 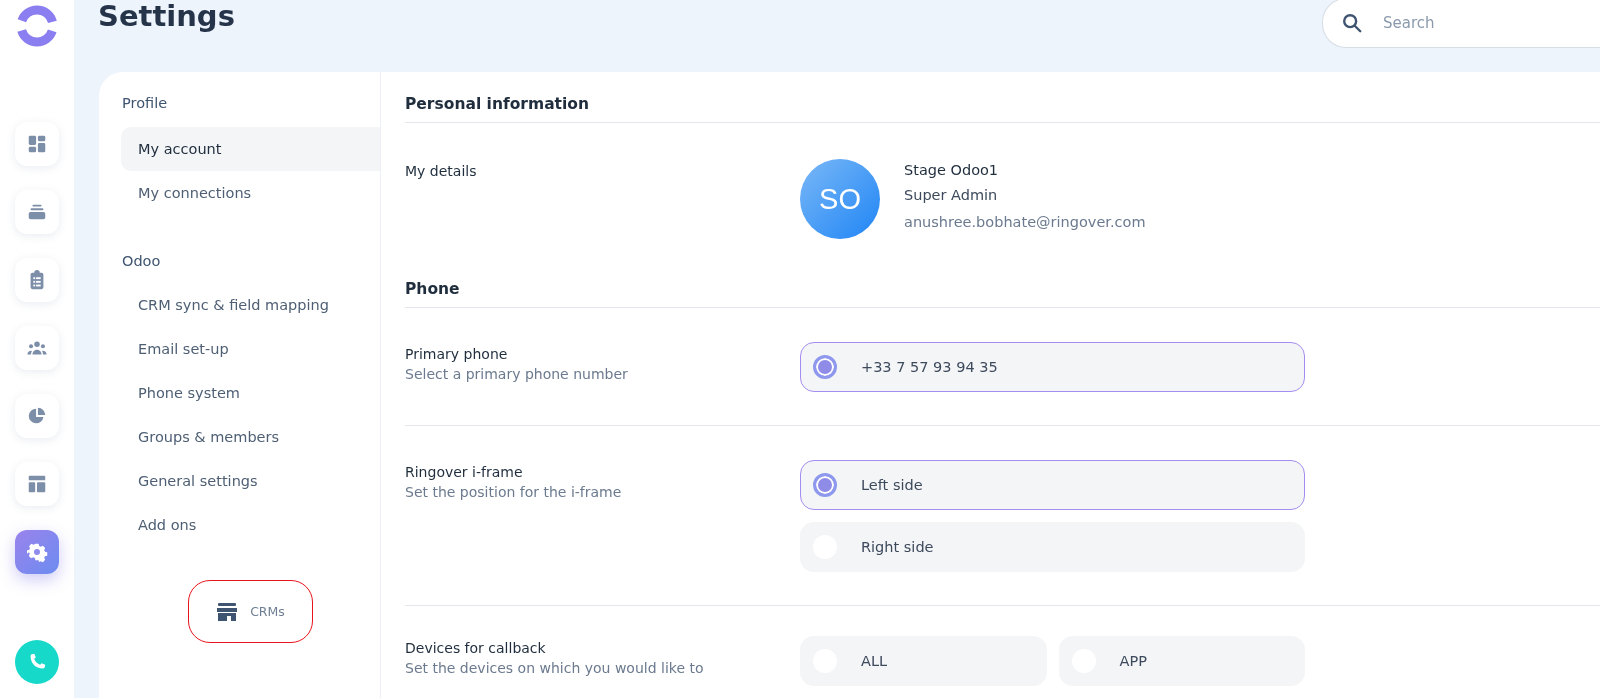 What do you see at coordinates (1133, 661) in the screenshot?
I see `option-label: APP` at bounding box center [1133, 661].